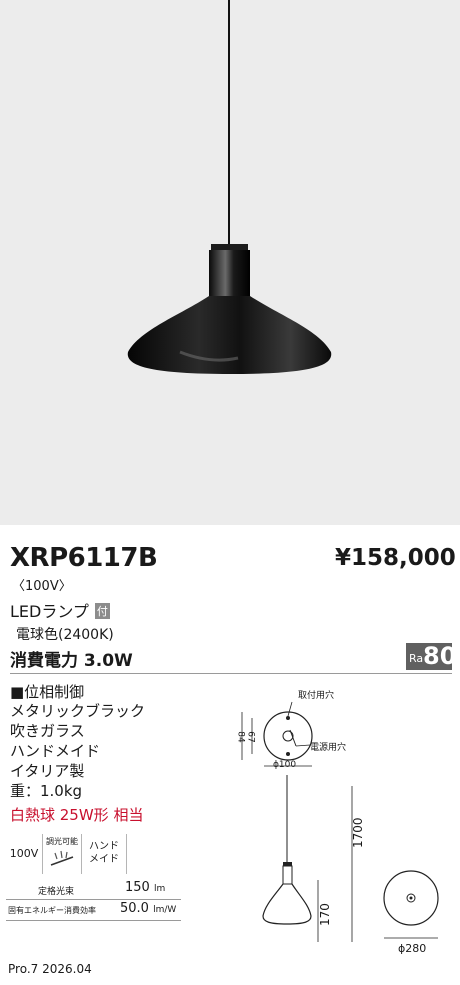 The height and width of the screenshot is (985, 460). I want to click on model-number: XRP6117B, so click(84, 558).